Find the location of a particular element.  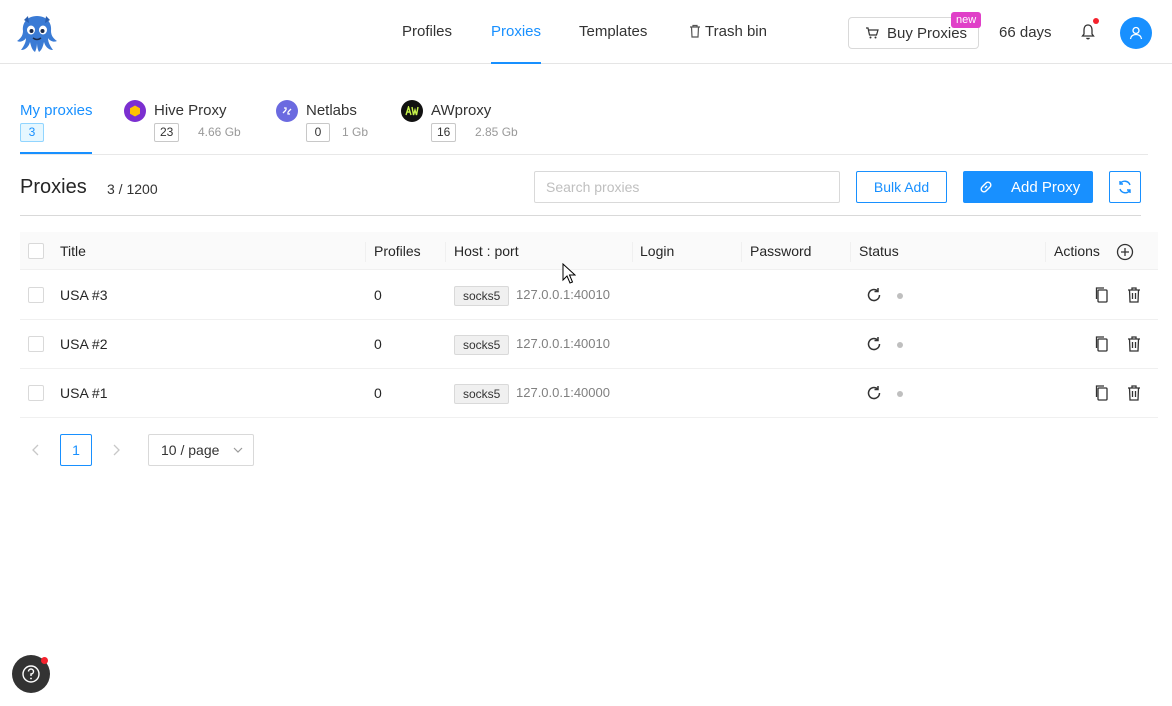

table-row: USA #2 0 socks5 127.0.0.1:40010 is located at coordinates (589, 344).